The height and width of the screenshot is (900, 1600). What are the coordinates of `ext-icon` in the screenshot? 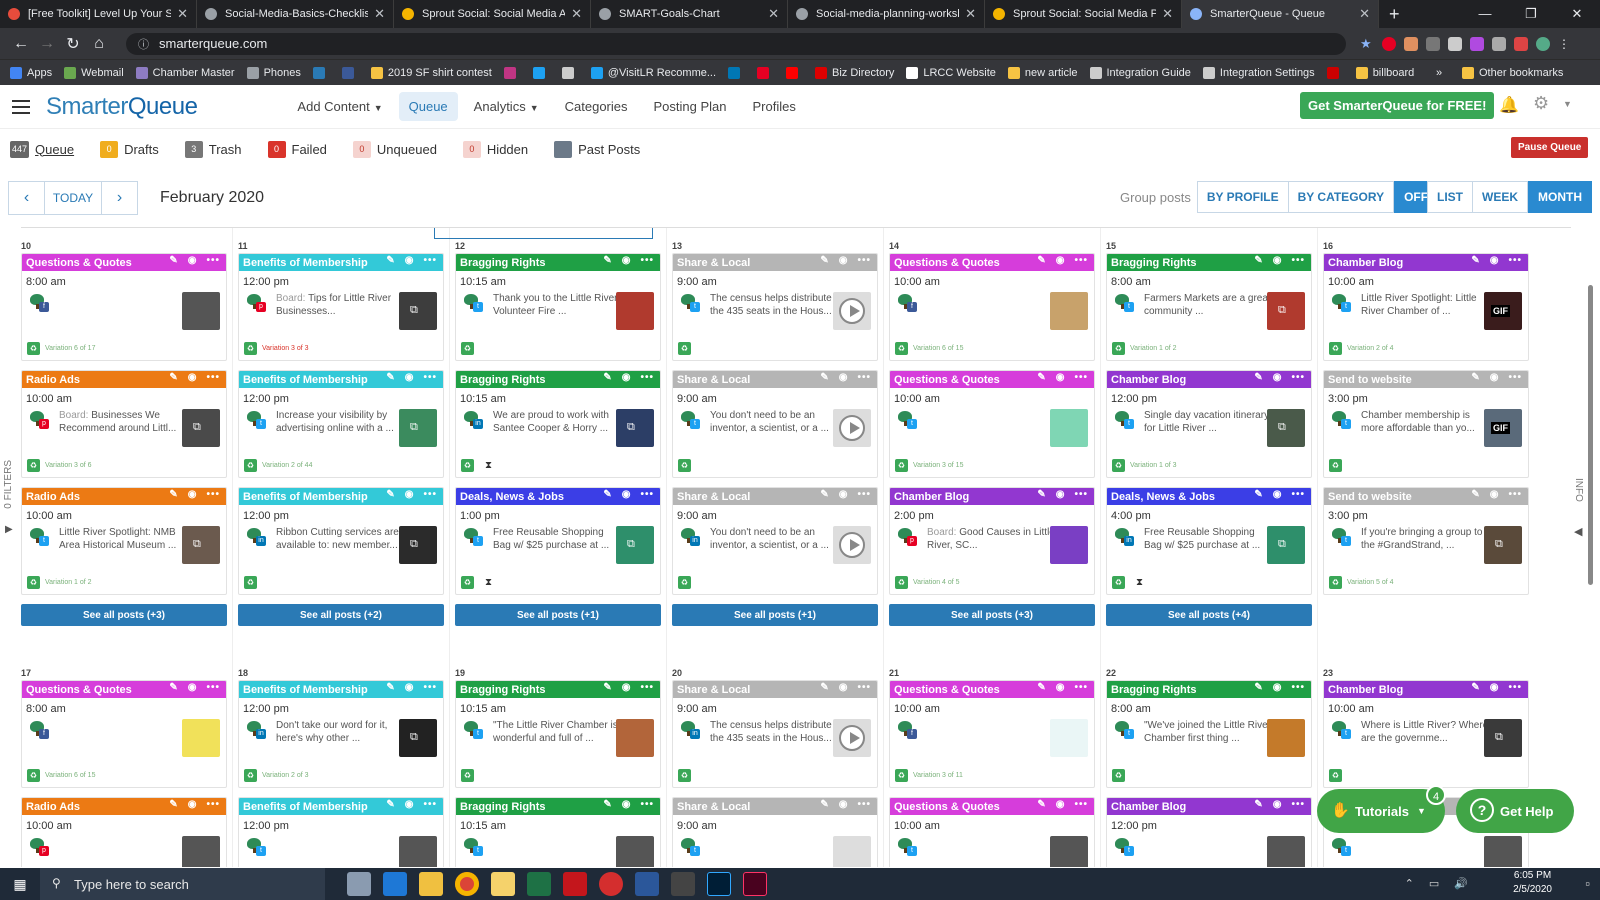 It's located at (1411, 43).